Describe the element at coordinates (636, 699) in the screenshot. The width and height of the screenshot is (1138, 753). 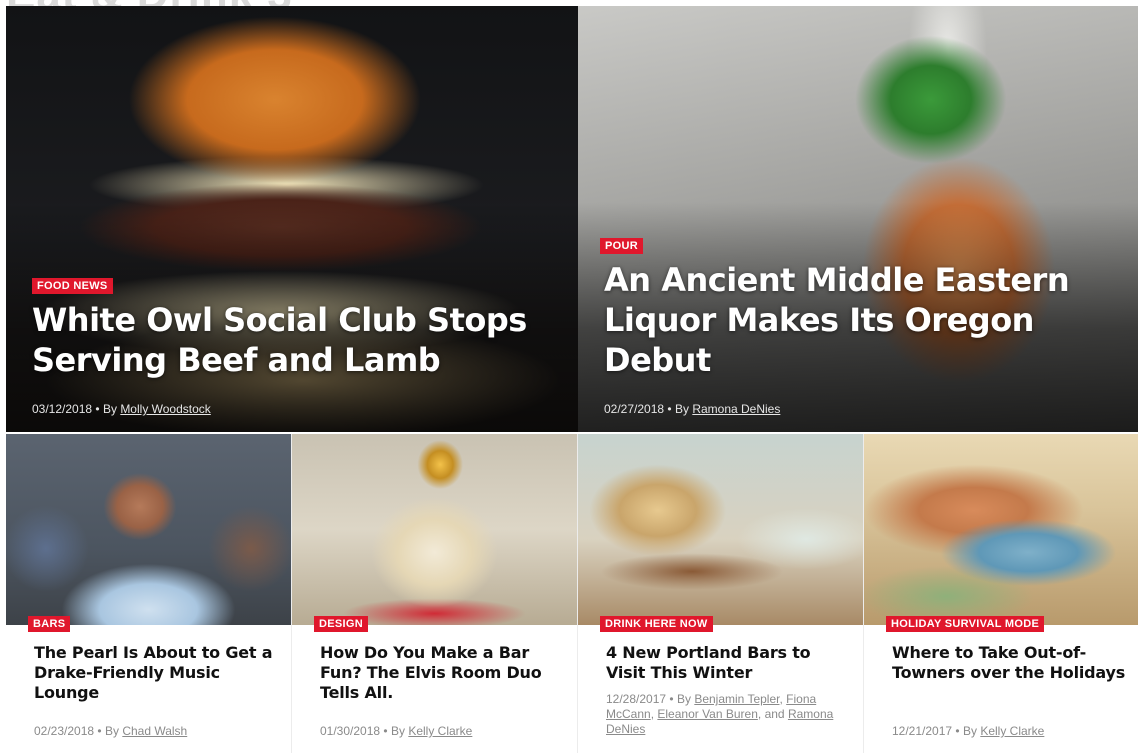
I see `publish-date: 12/28/2017` at that location.